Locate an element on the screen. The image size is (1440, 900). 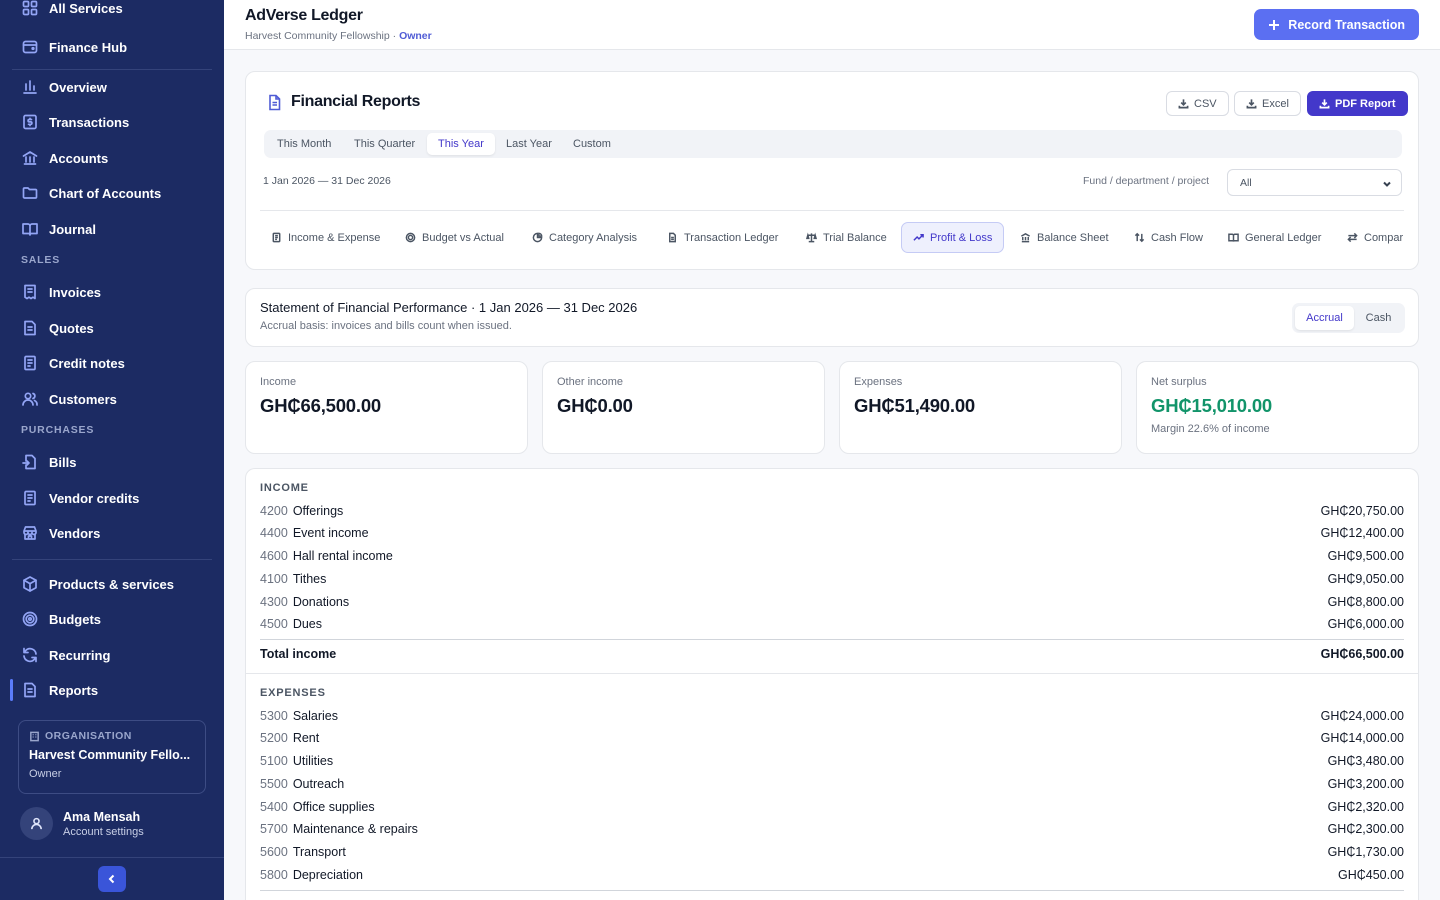
sidebar-item-invoices: Invoices is located at coordinates (112, 292).